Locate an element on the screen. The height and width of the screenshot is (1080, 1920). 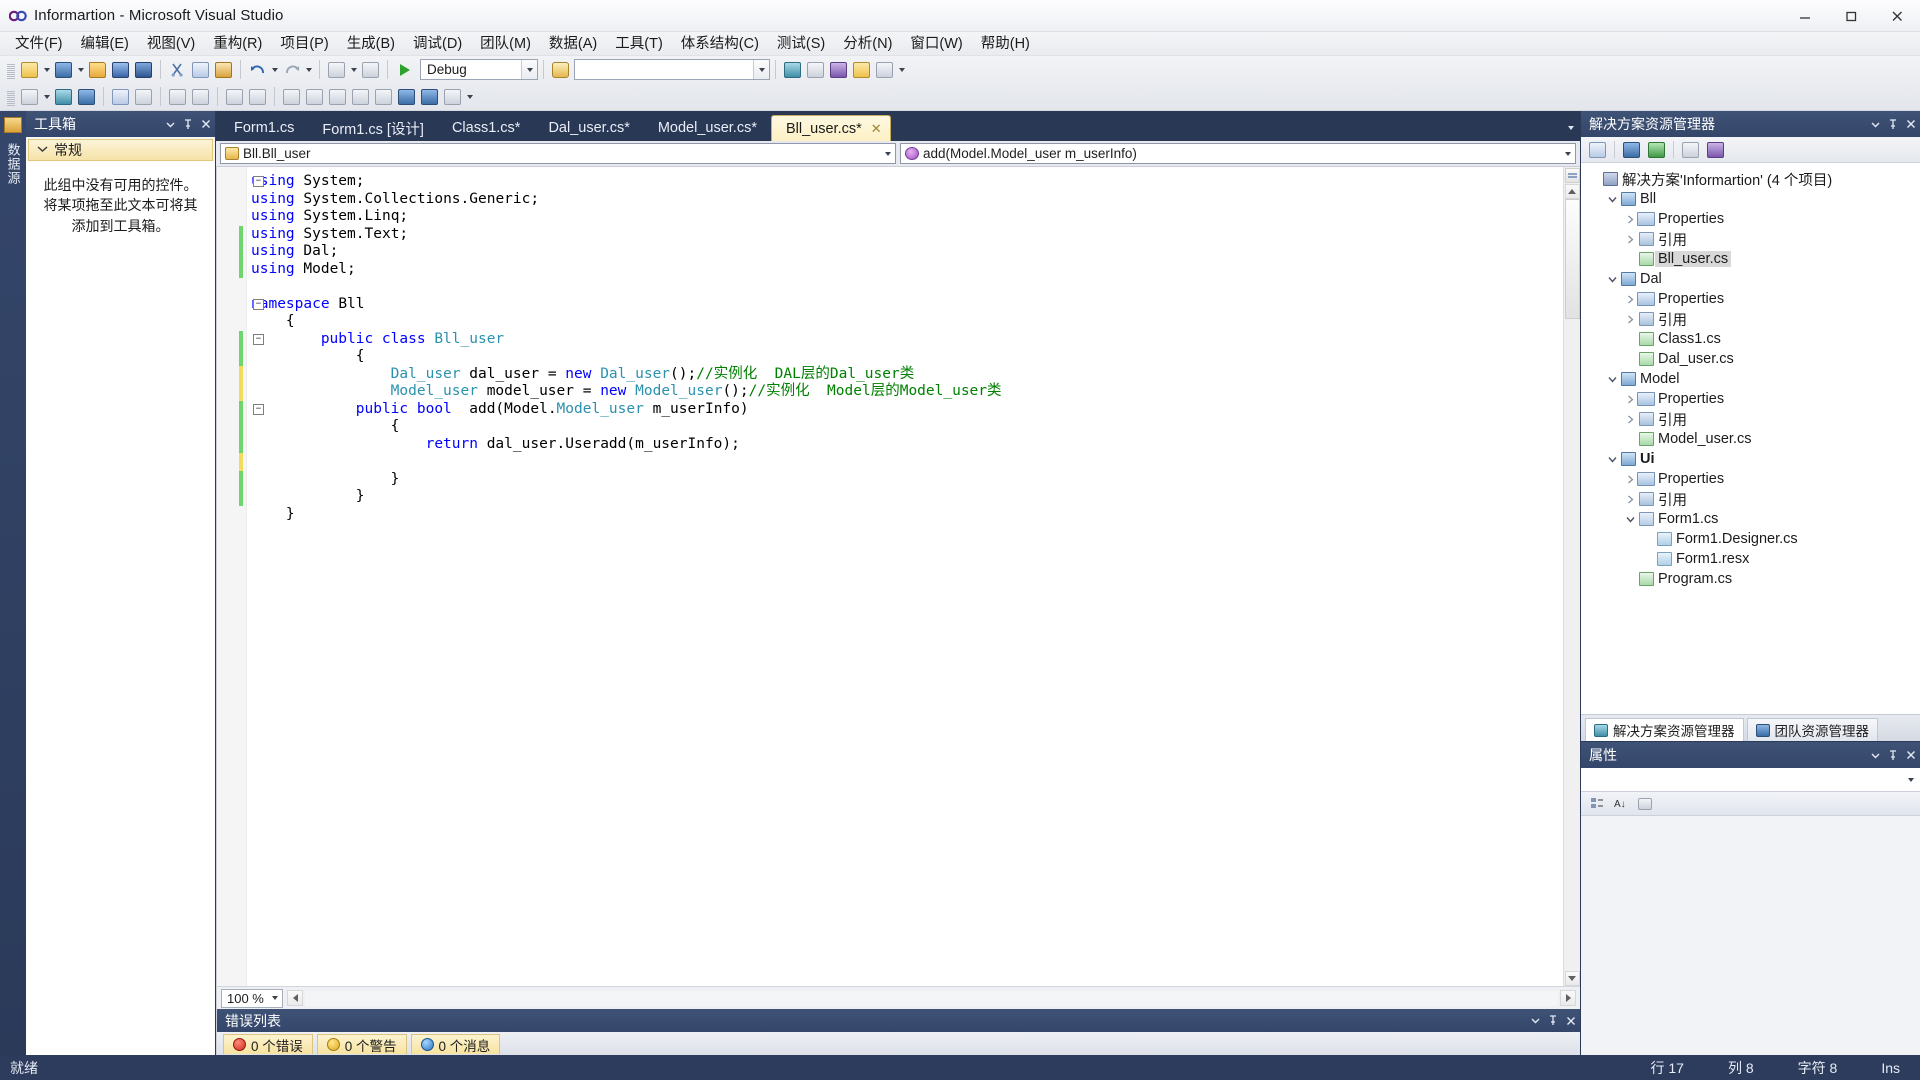
tree-node: Dal_user.cs is located at coordinates (1750, 359).